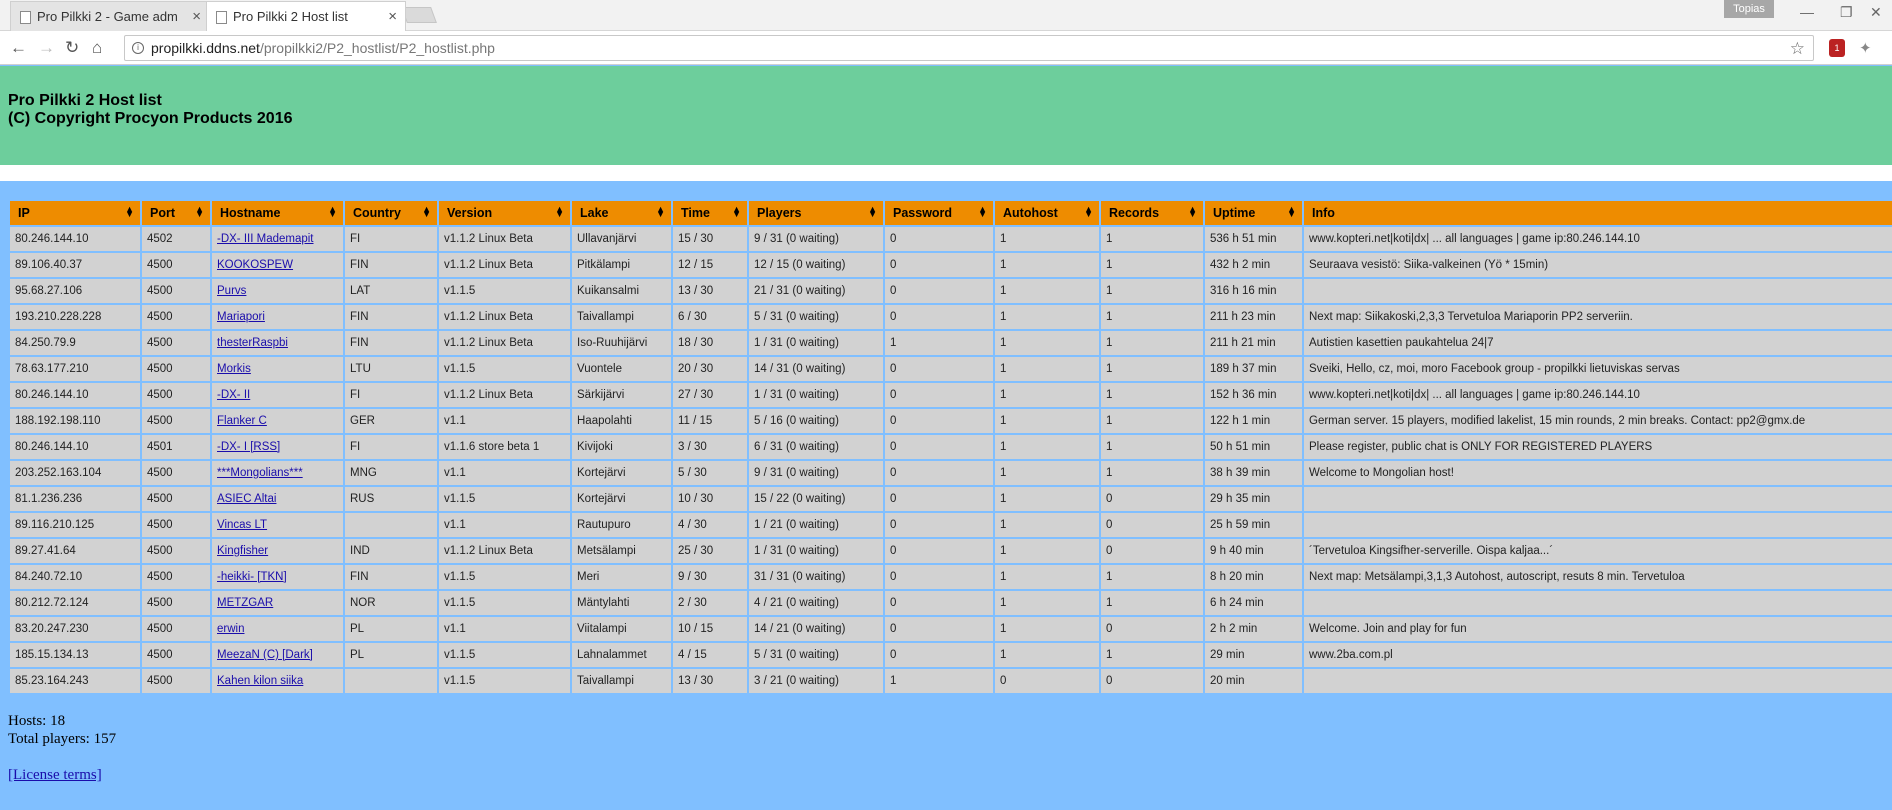 The width and height of the screenshot is (1892, 810). Describe the element at coordinates (234, 369) in the screenshot. I see `hostname-link: Morkis` at that location.